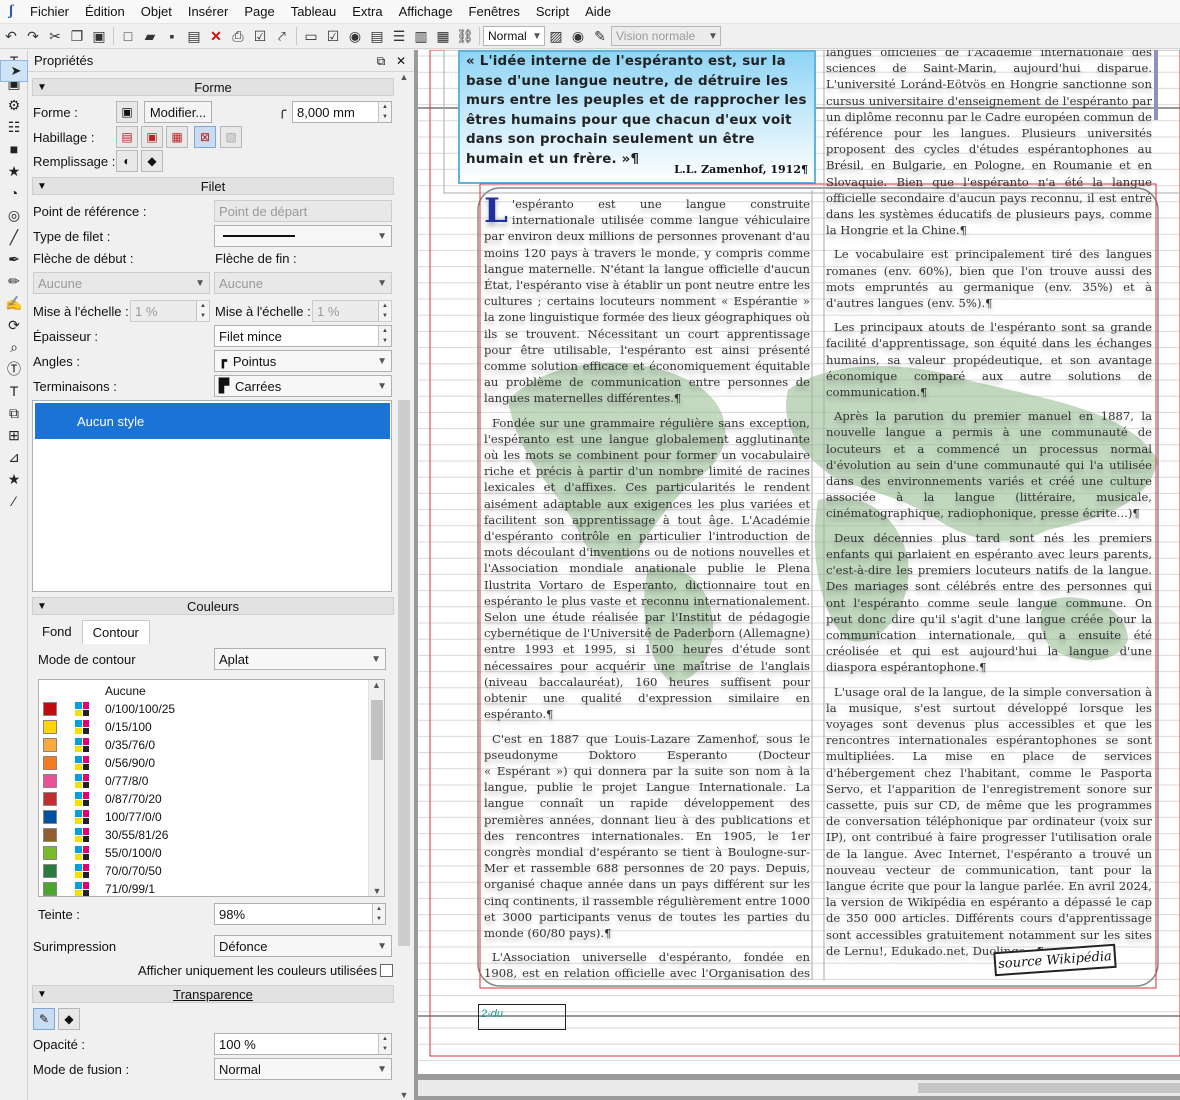  I want to click on combo-box-icon: ▥, so click(421, 36).